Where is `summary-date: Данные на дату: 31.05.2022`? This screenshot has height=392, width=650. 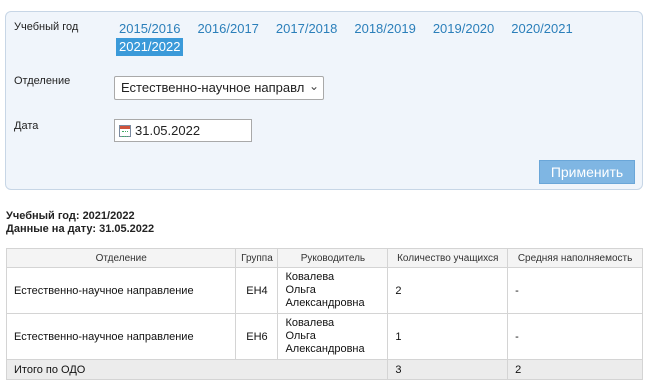 summary-date: Данные на дату: 31.05.2022 is located at coordinates (80, 229).